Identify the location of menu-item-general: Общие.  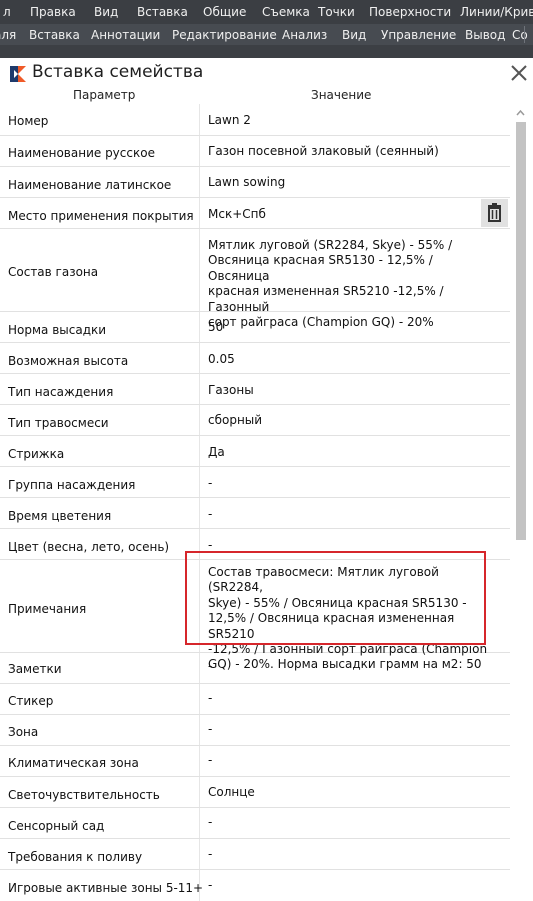
(232, 12).